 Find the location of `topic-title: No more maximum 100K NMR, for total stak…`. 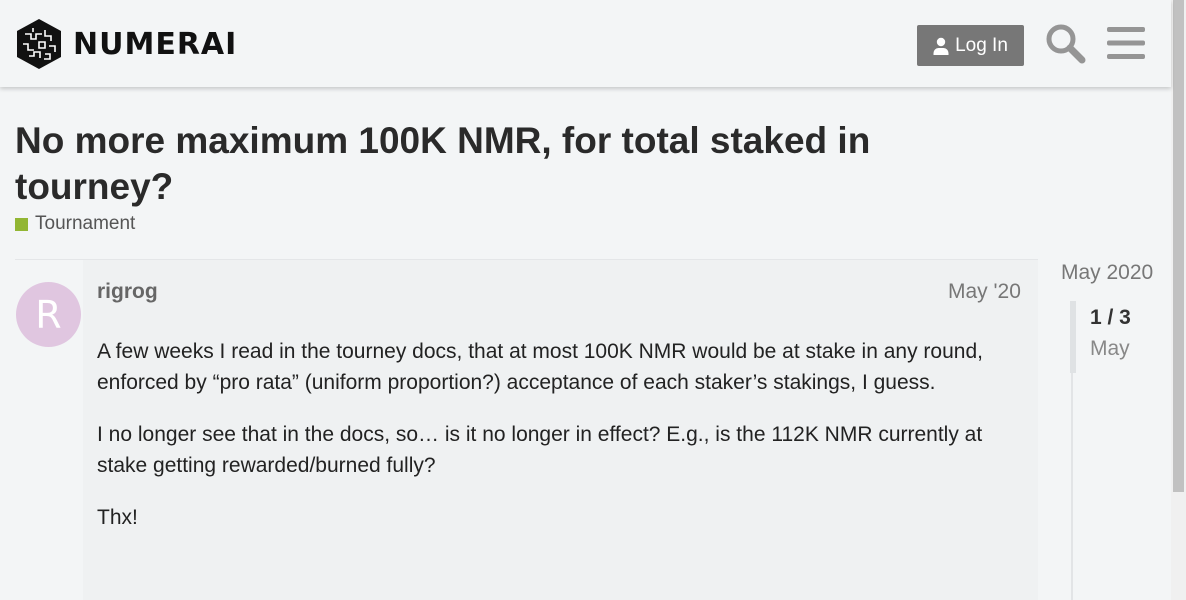

topic-title: No more maximum 100K NMR, for total stak… is located at coordinates (475, 164).